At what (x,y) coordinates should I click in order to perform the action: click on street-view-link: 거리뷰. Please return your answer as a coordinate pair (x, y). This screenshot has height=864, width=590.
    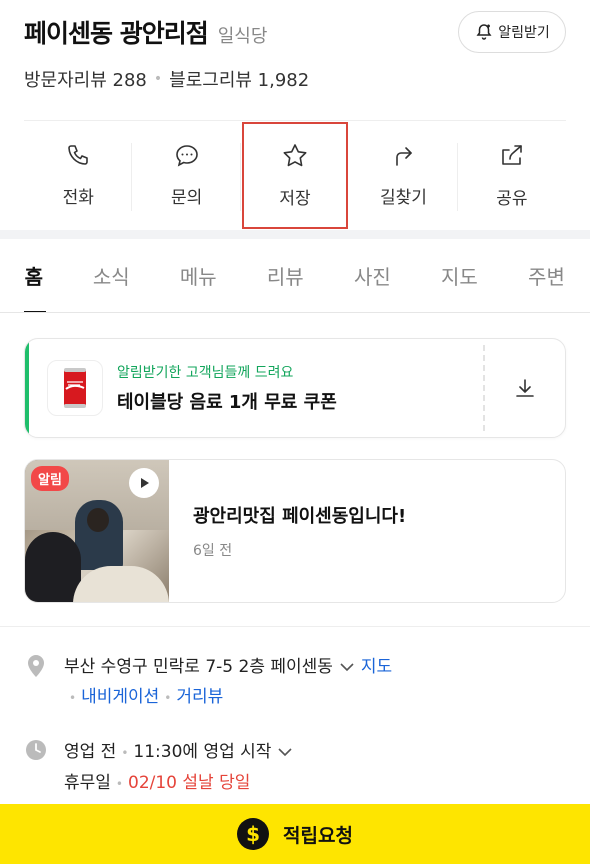
    Looking at the image, I should click on (199, 697).